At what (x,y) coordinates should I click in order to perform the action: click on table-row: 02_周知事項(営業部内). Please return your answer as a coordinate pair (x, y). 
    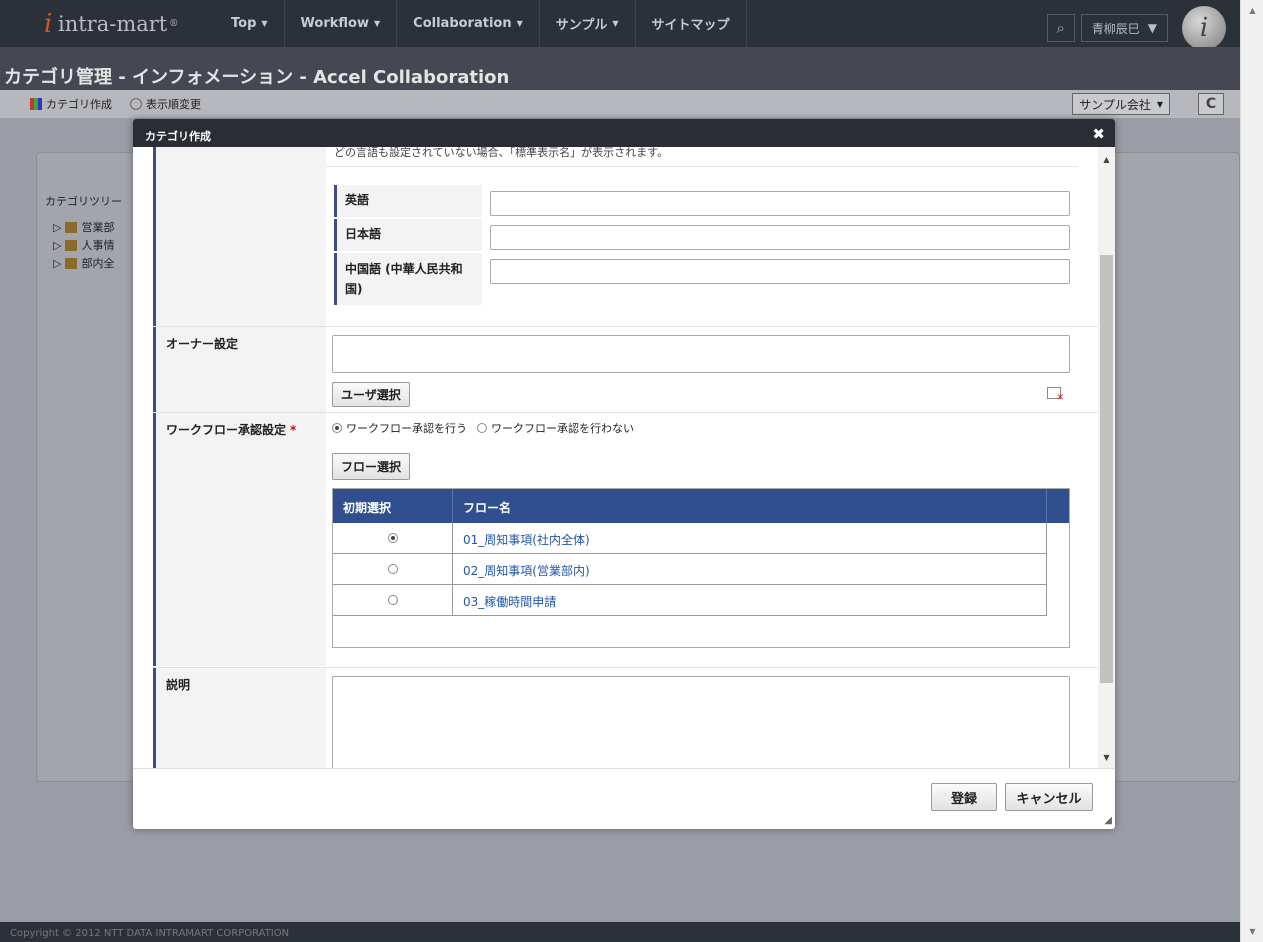
    Looking at the image, I should click on (690, 569).